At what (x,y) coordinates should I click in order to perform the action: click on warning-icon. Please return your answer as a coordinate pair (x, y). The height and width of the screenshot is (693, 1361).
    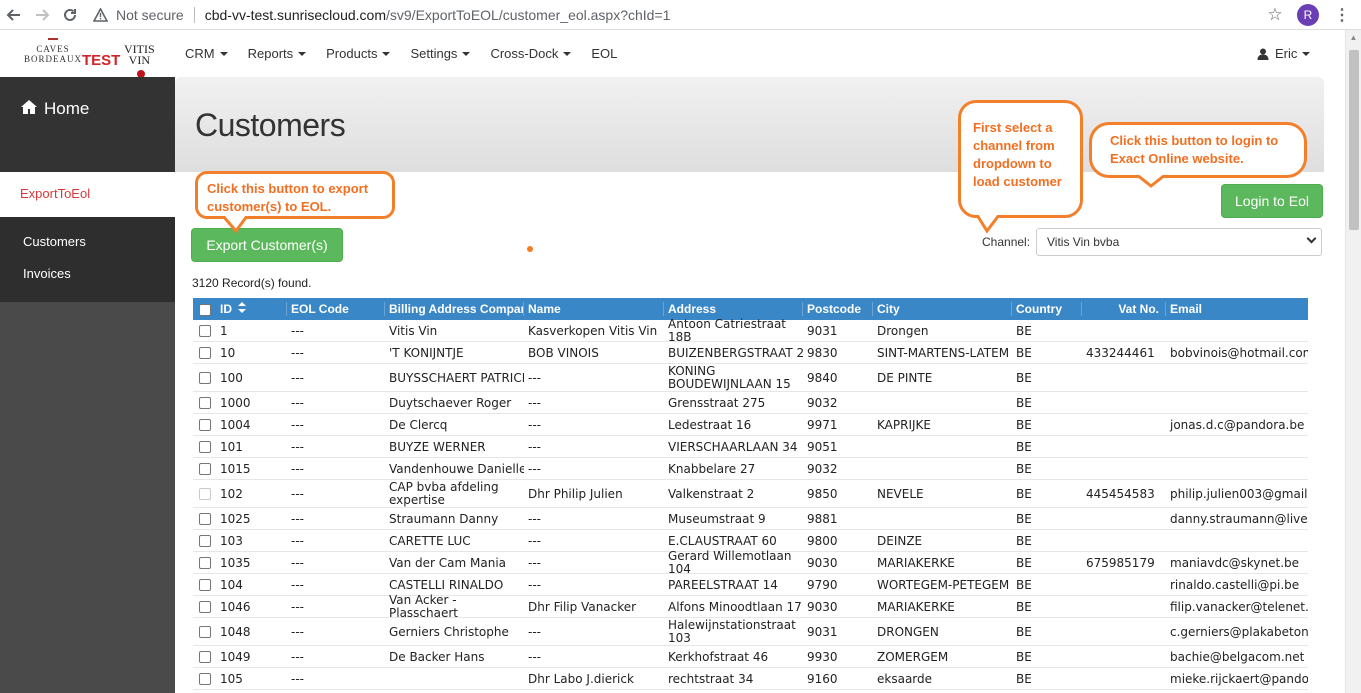
    Looking at the image, I should click on (100, 15).